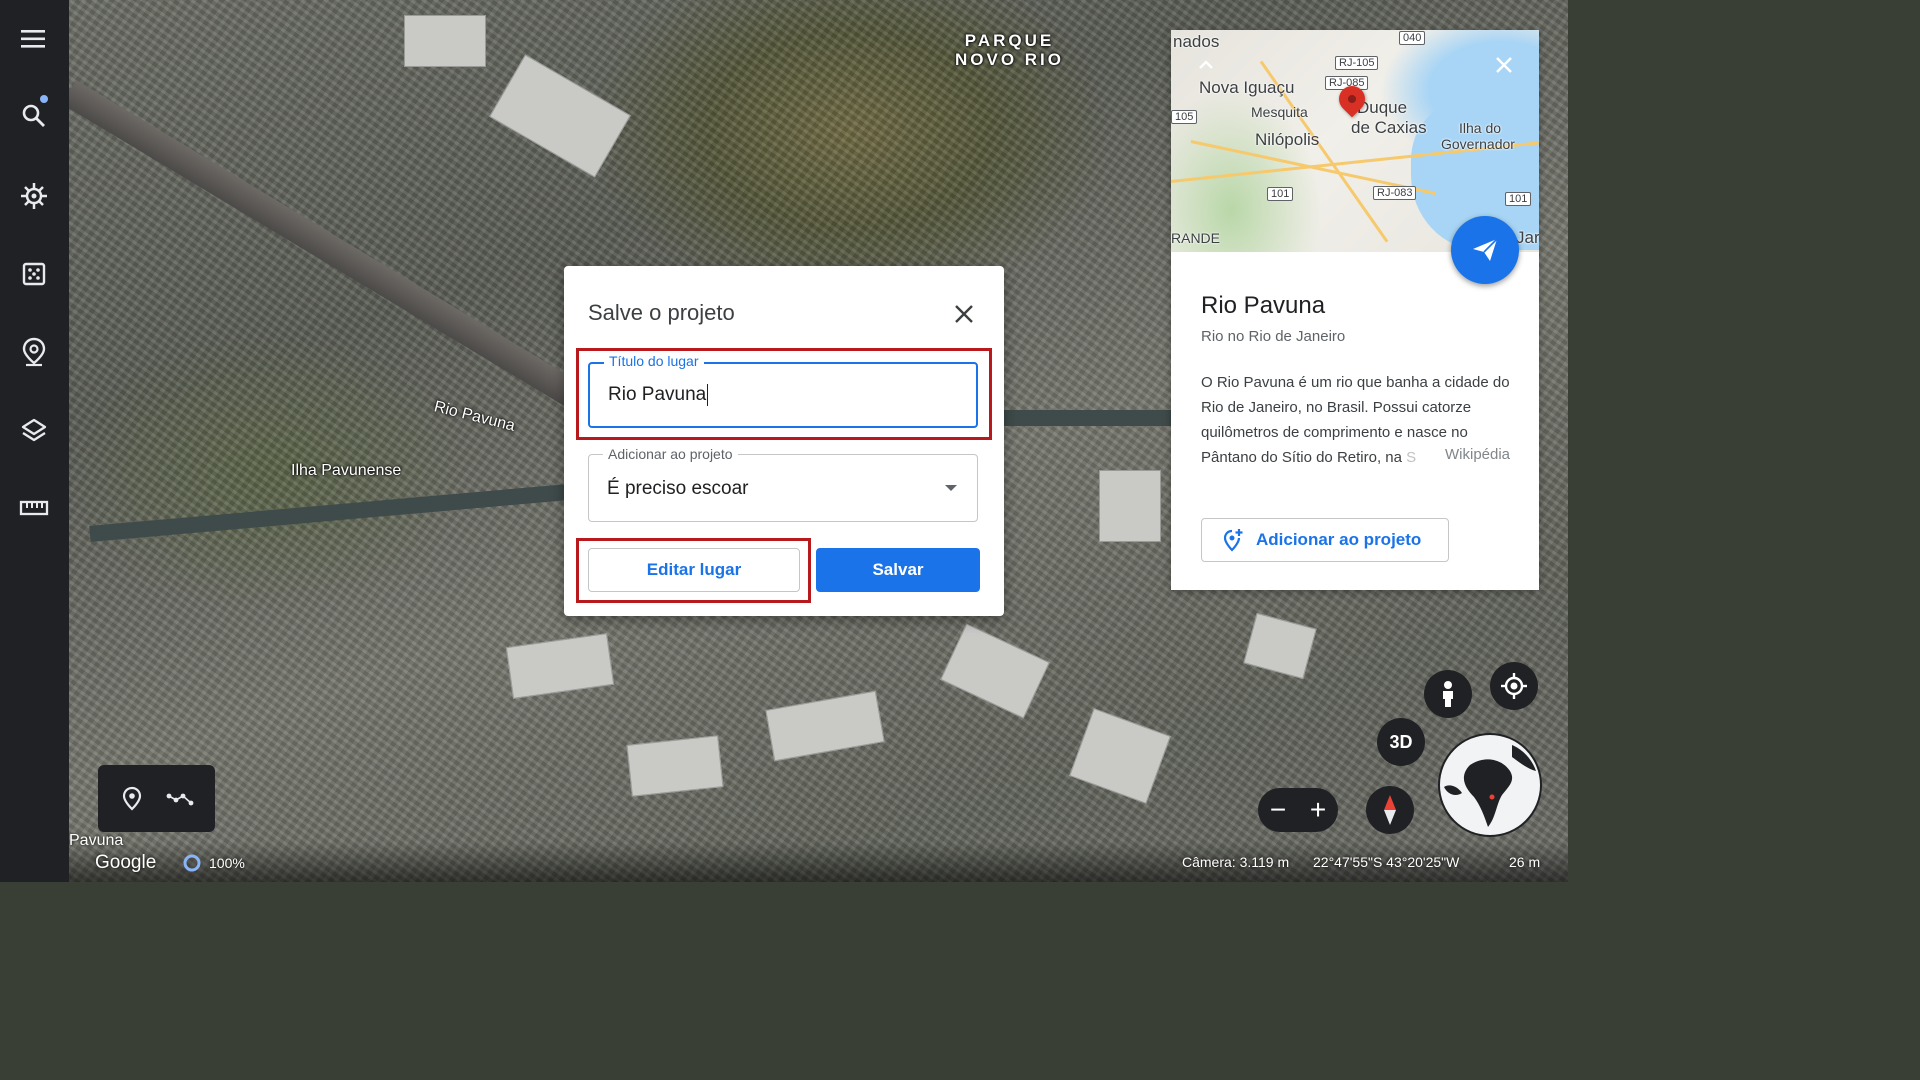 The height and width of the screenshot is (1080, 1920). Describe the element at coordinates (678, 488) in the screenshot. I see `project-select-value: É preciso escoar` at that location.